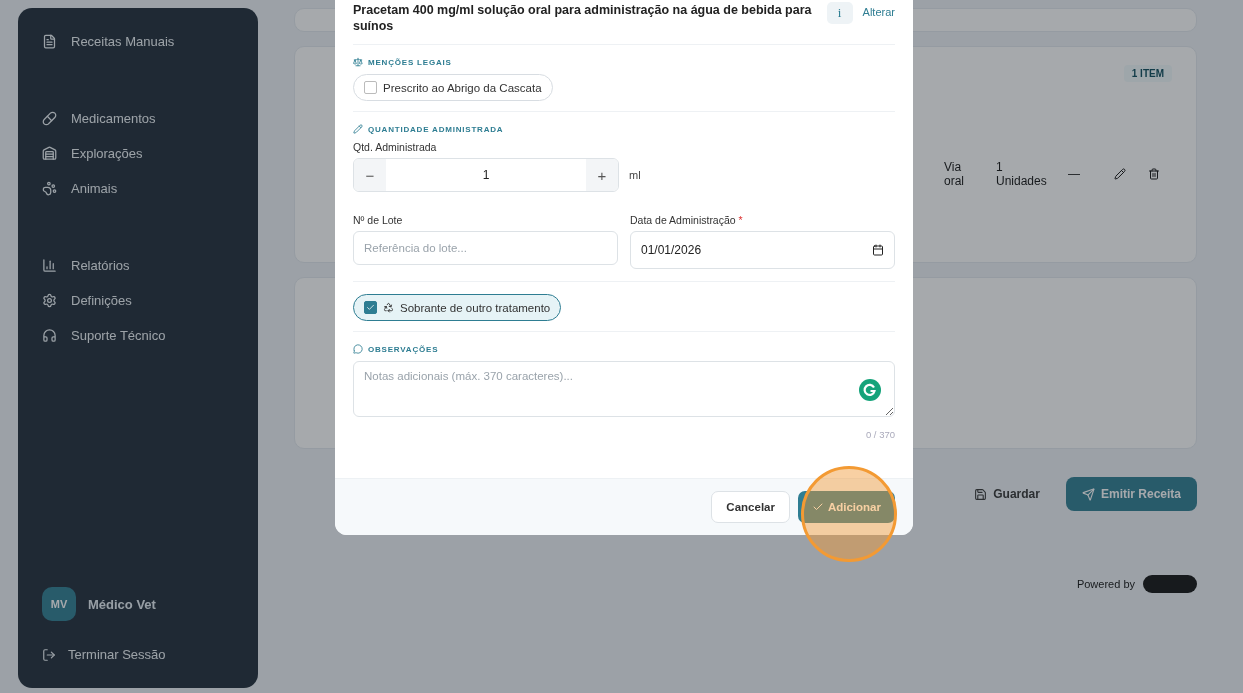 The width and height of the screenshot is (1243, 693). Describe the element at coordinates (683, 220) in the screenshot. I see `field-label: Data de Administração` at that location.